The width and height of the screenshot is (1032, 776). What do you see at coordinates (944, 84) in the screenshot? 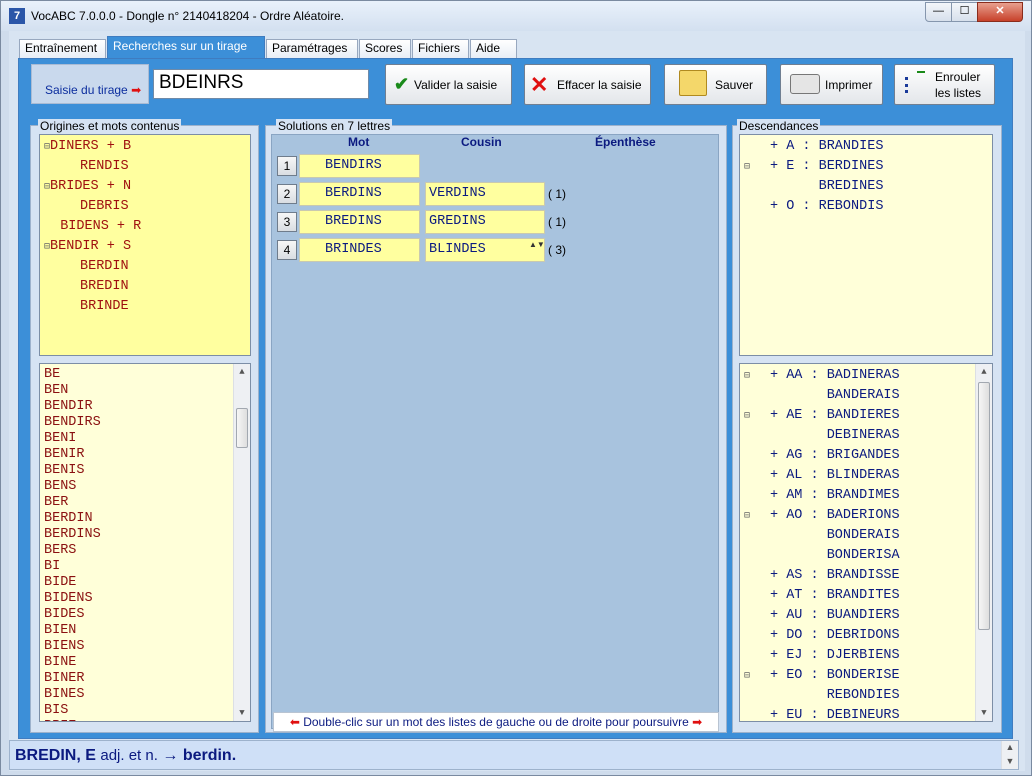
I see `enrouler-button: Enrouler les listes` at bounding box center [944, 84].